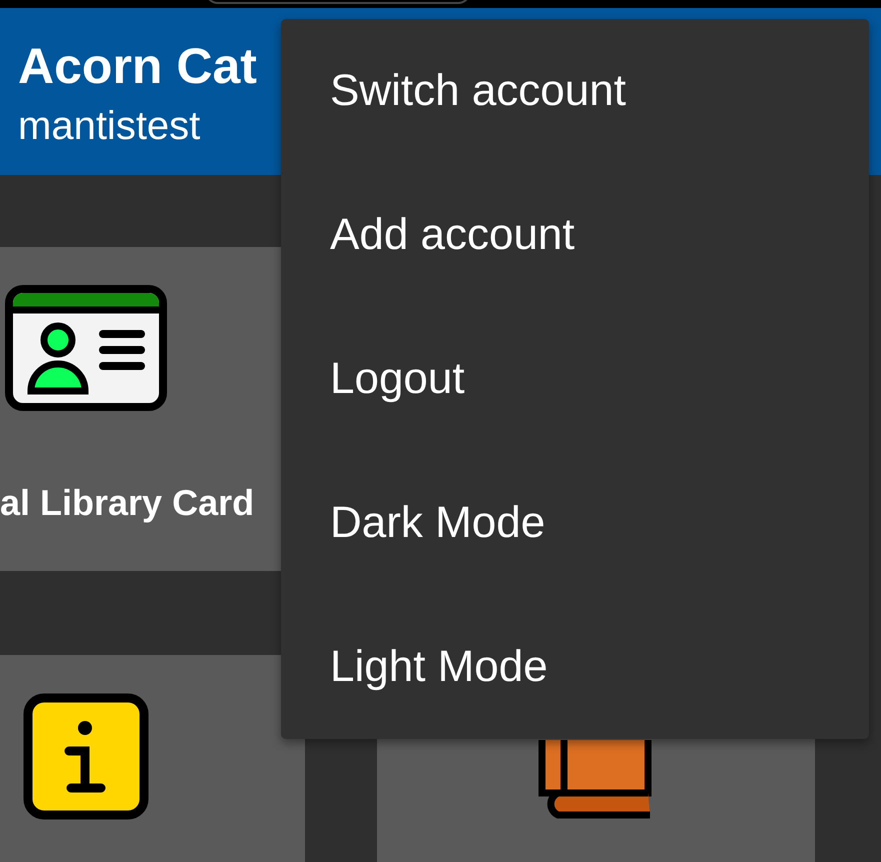 Image resolution: width=881 pixels, height=862 pixels. I want to click on menu-item: Light Mode, so click(575, 667).